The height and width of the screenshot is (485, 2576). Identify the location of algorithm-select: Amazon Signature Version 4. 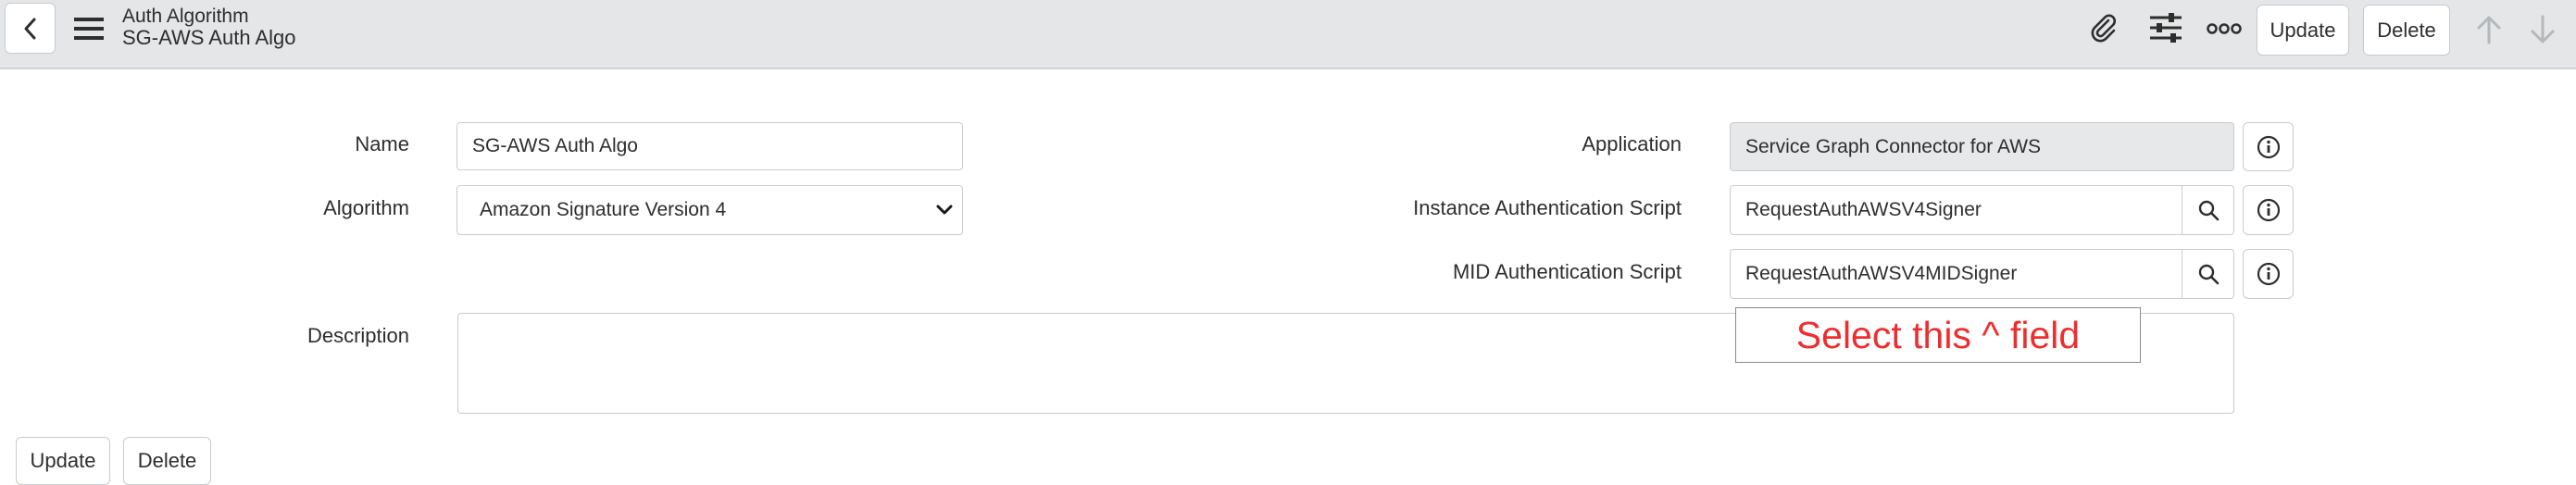
(709, 210).